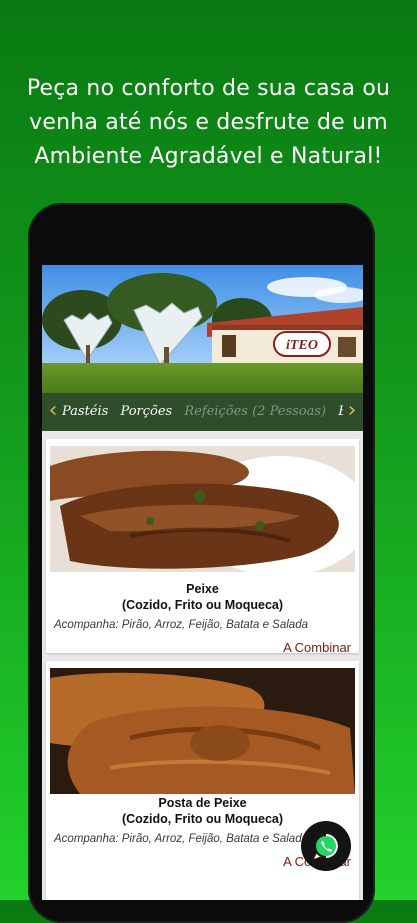 This screenshot has height=923, width=417. What do you see at coordinates (146, 412) in the screenshot?
I see `tab-porcoes: Porções` at bounding box center [146, 412].